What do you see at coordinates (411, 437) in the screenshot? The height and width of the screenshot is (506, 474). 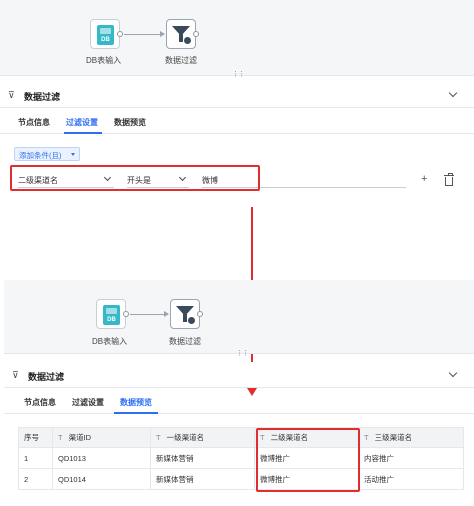 I see `column-header: T 三级渠道名` at bounding box center [411, 437].